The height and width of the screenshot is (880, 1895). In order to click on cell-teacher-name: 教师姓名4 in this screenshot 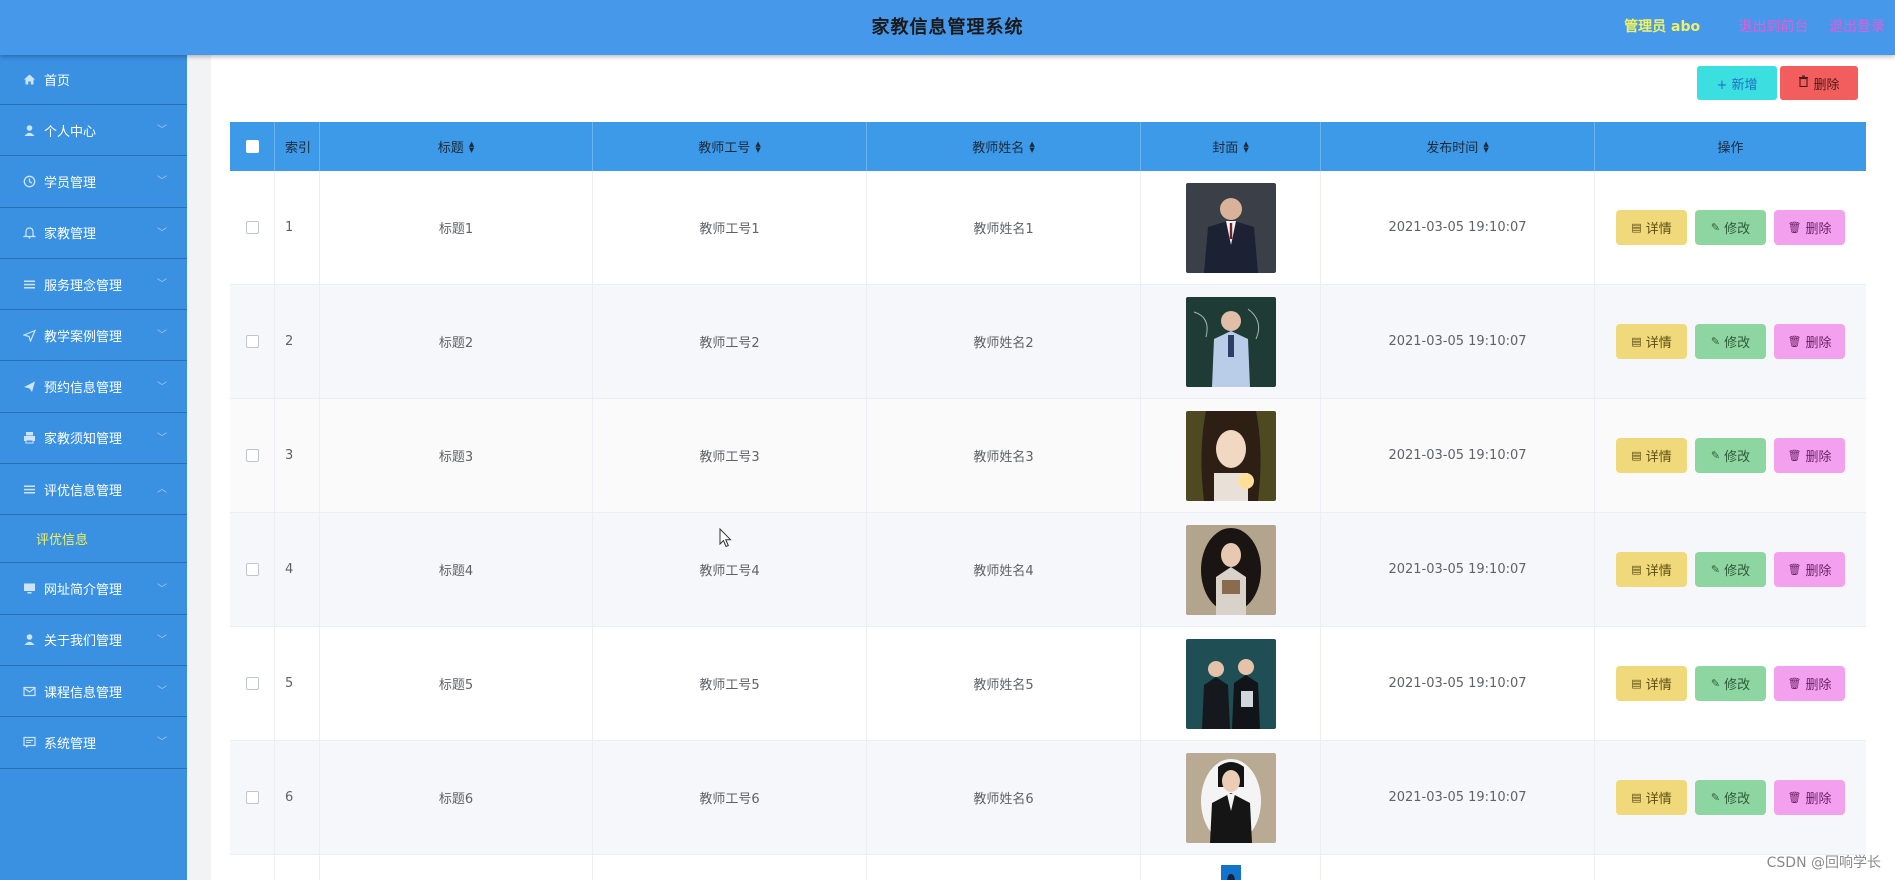, I will do `click(1004, 569)`.